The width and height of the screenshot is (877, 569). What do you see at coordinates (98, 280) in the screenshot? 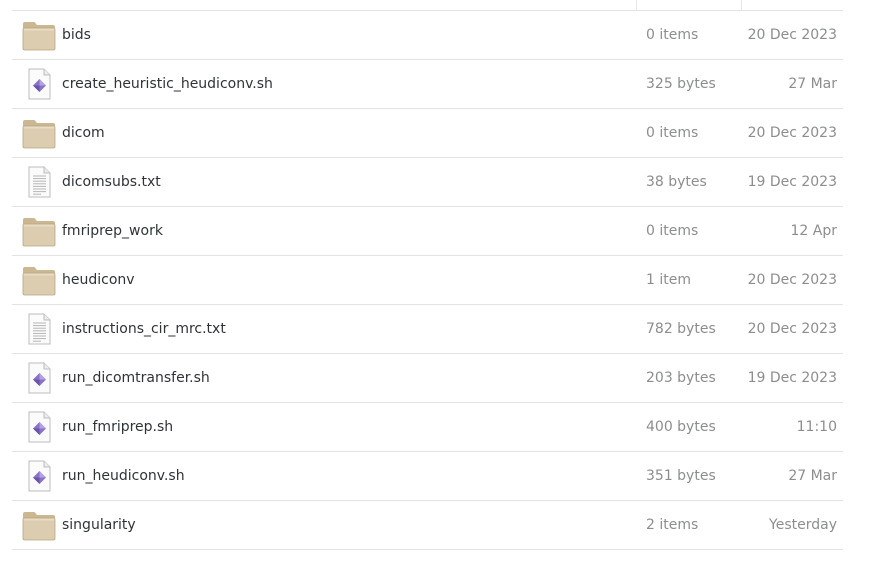
I see `file-name: heudiconv` at bounding box center [98, 280].